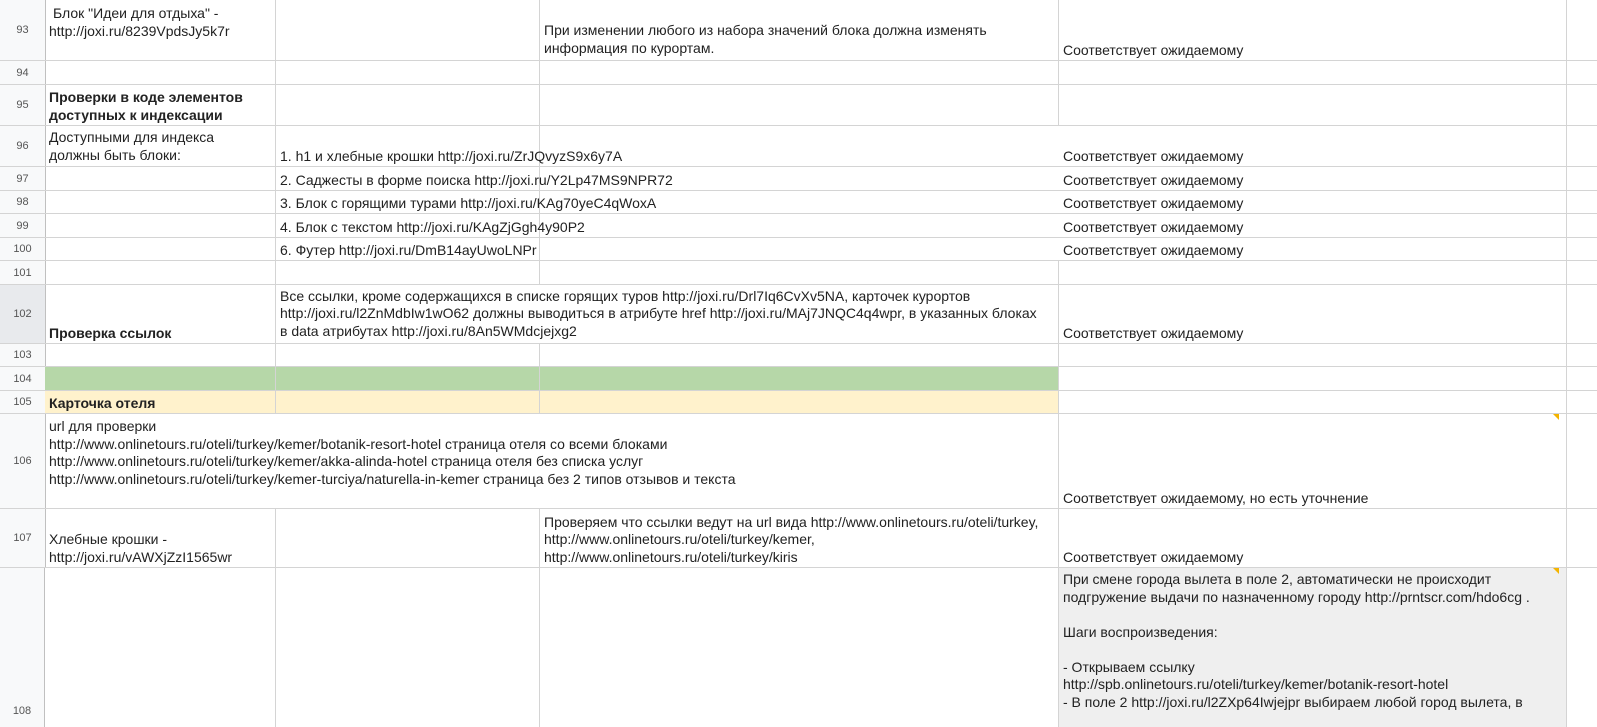  Describe the element at coordinates (23, 402) in the screenshot. I see `row-header: 105` at that location.